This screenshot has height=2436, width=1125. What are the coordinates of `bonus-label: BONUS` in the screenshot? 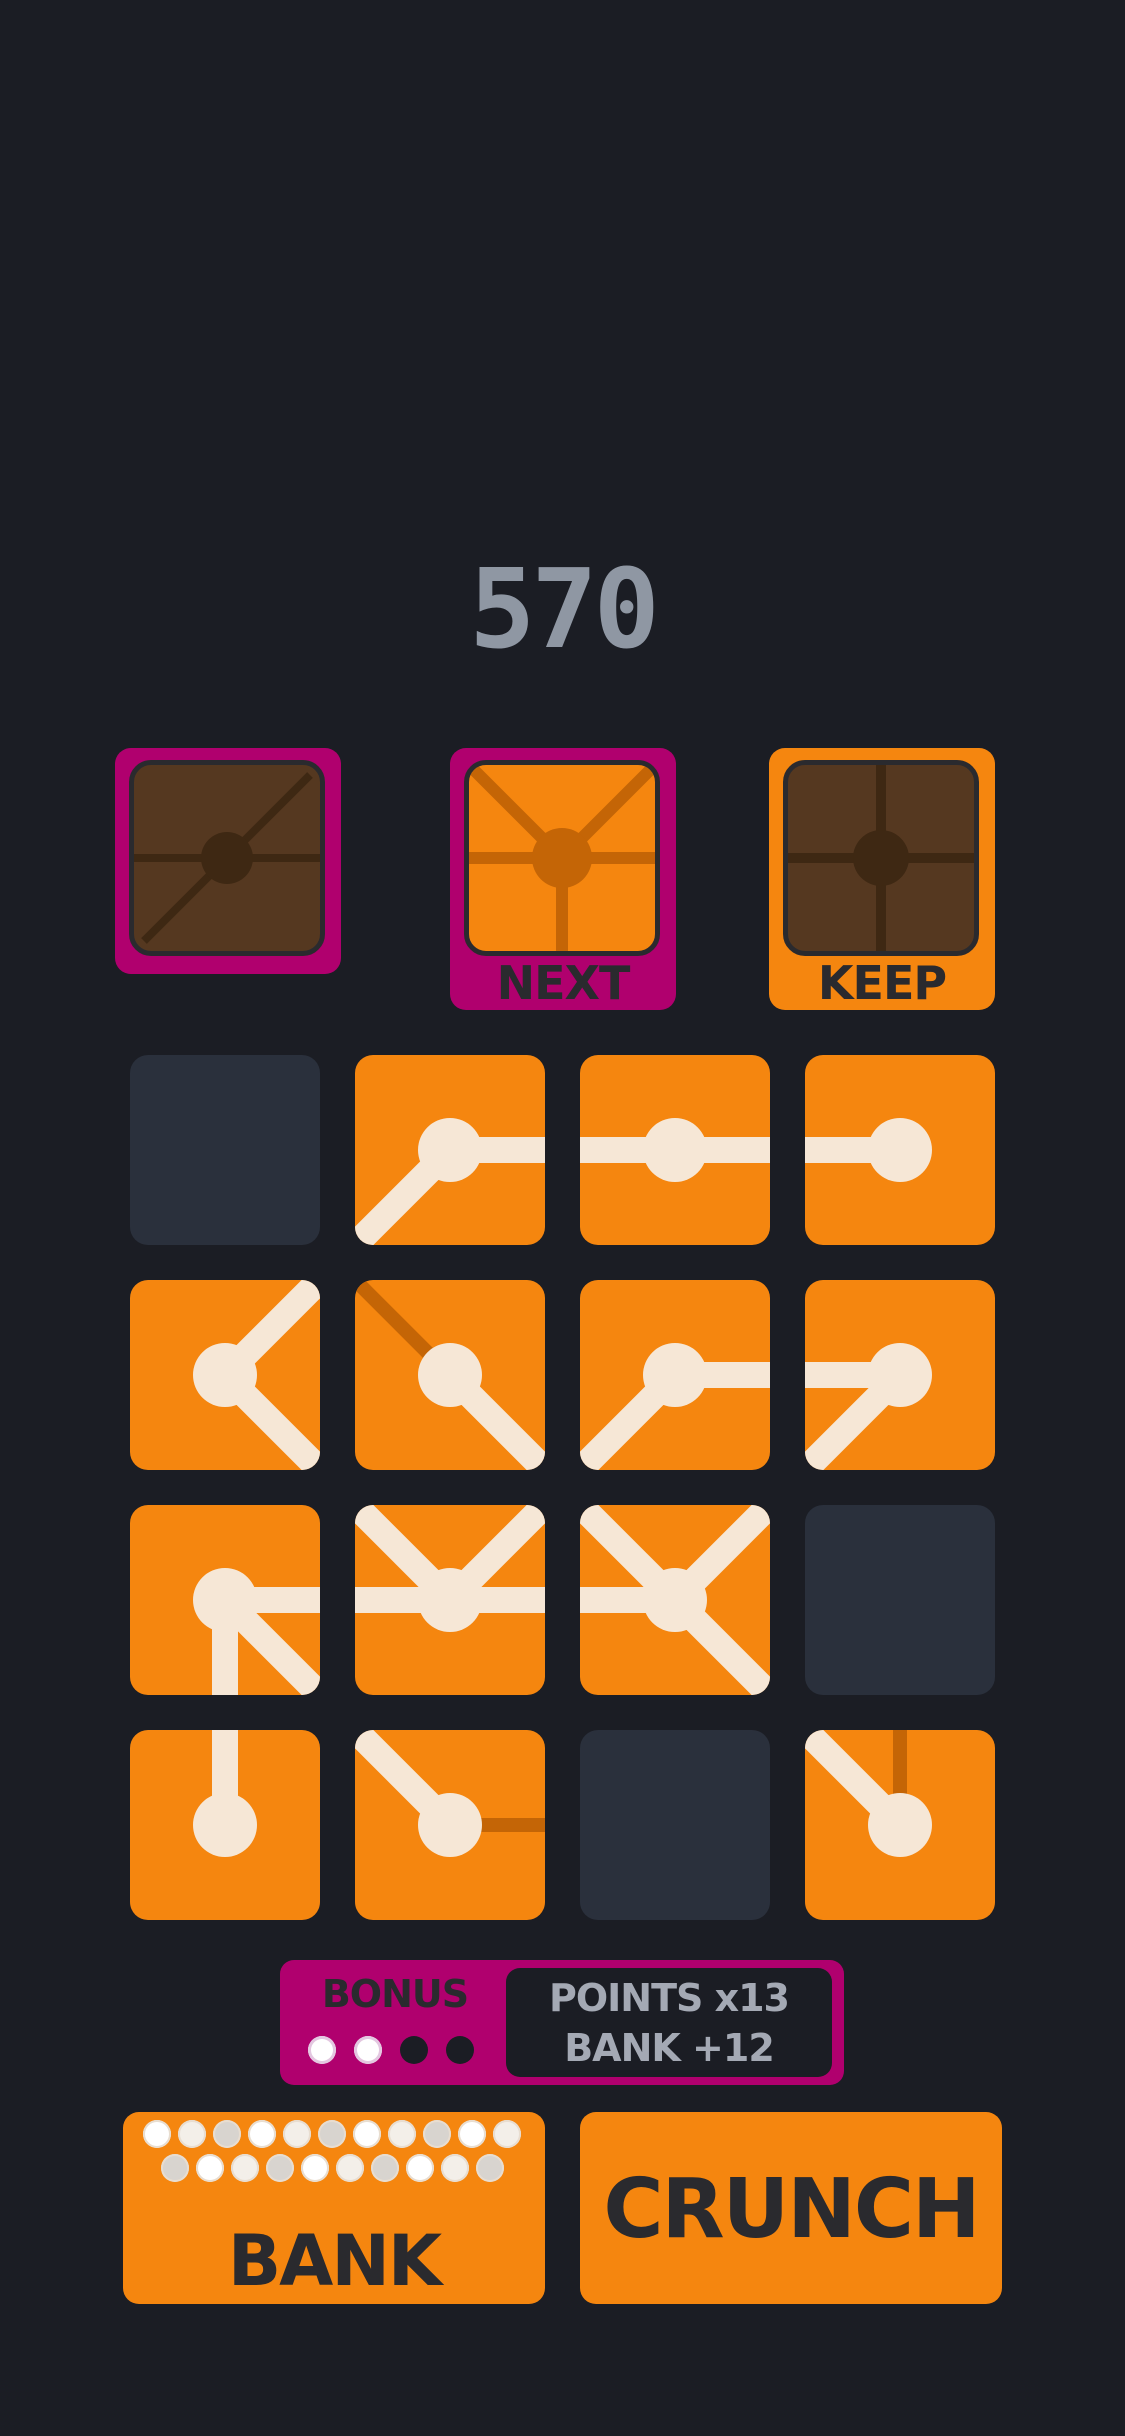 It's located at (395, 1994).